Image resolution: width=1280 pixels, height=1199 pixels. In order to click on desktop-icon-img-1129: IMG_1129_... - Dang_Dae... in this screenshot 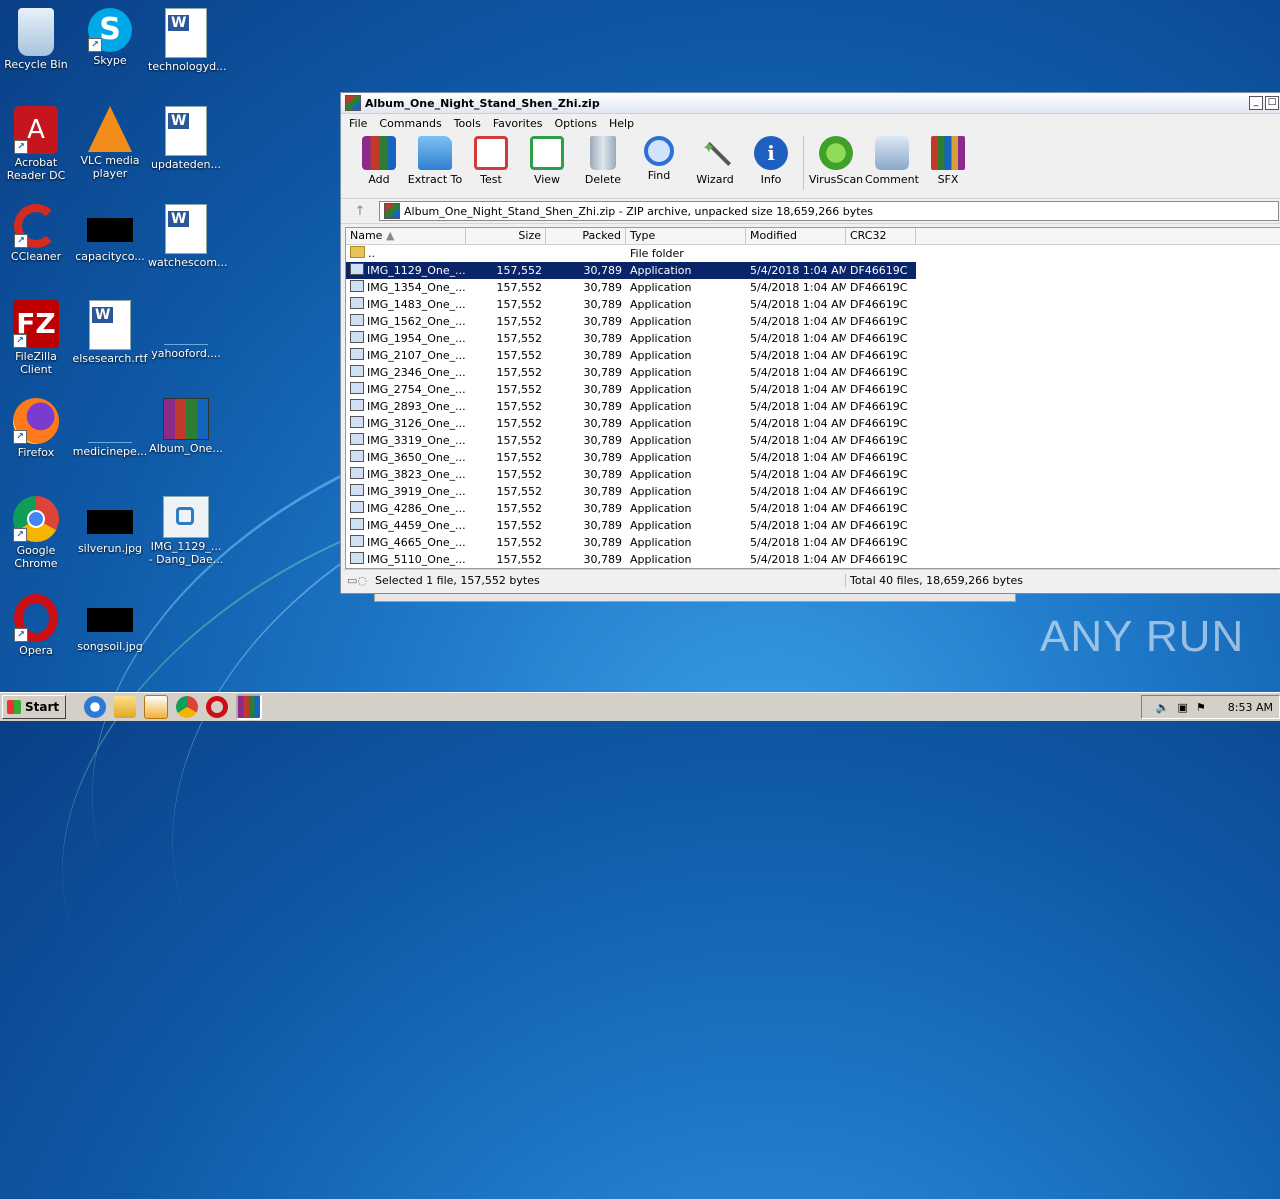, I will do `click(186, 531)`.